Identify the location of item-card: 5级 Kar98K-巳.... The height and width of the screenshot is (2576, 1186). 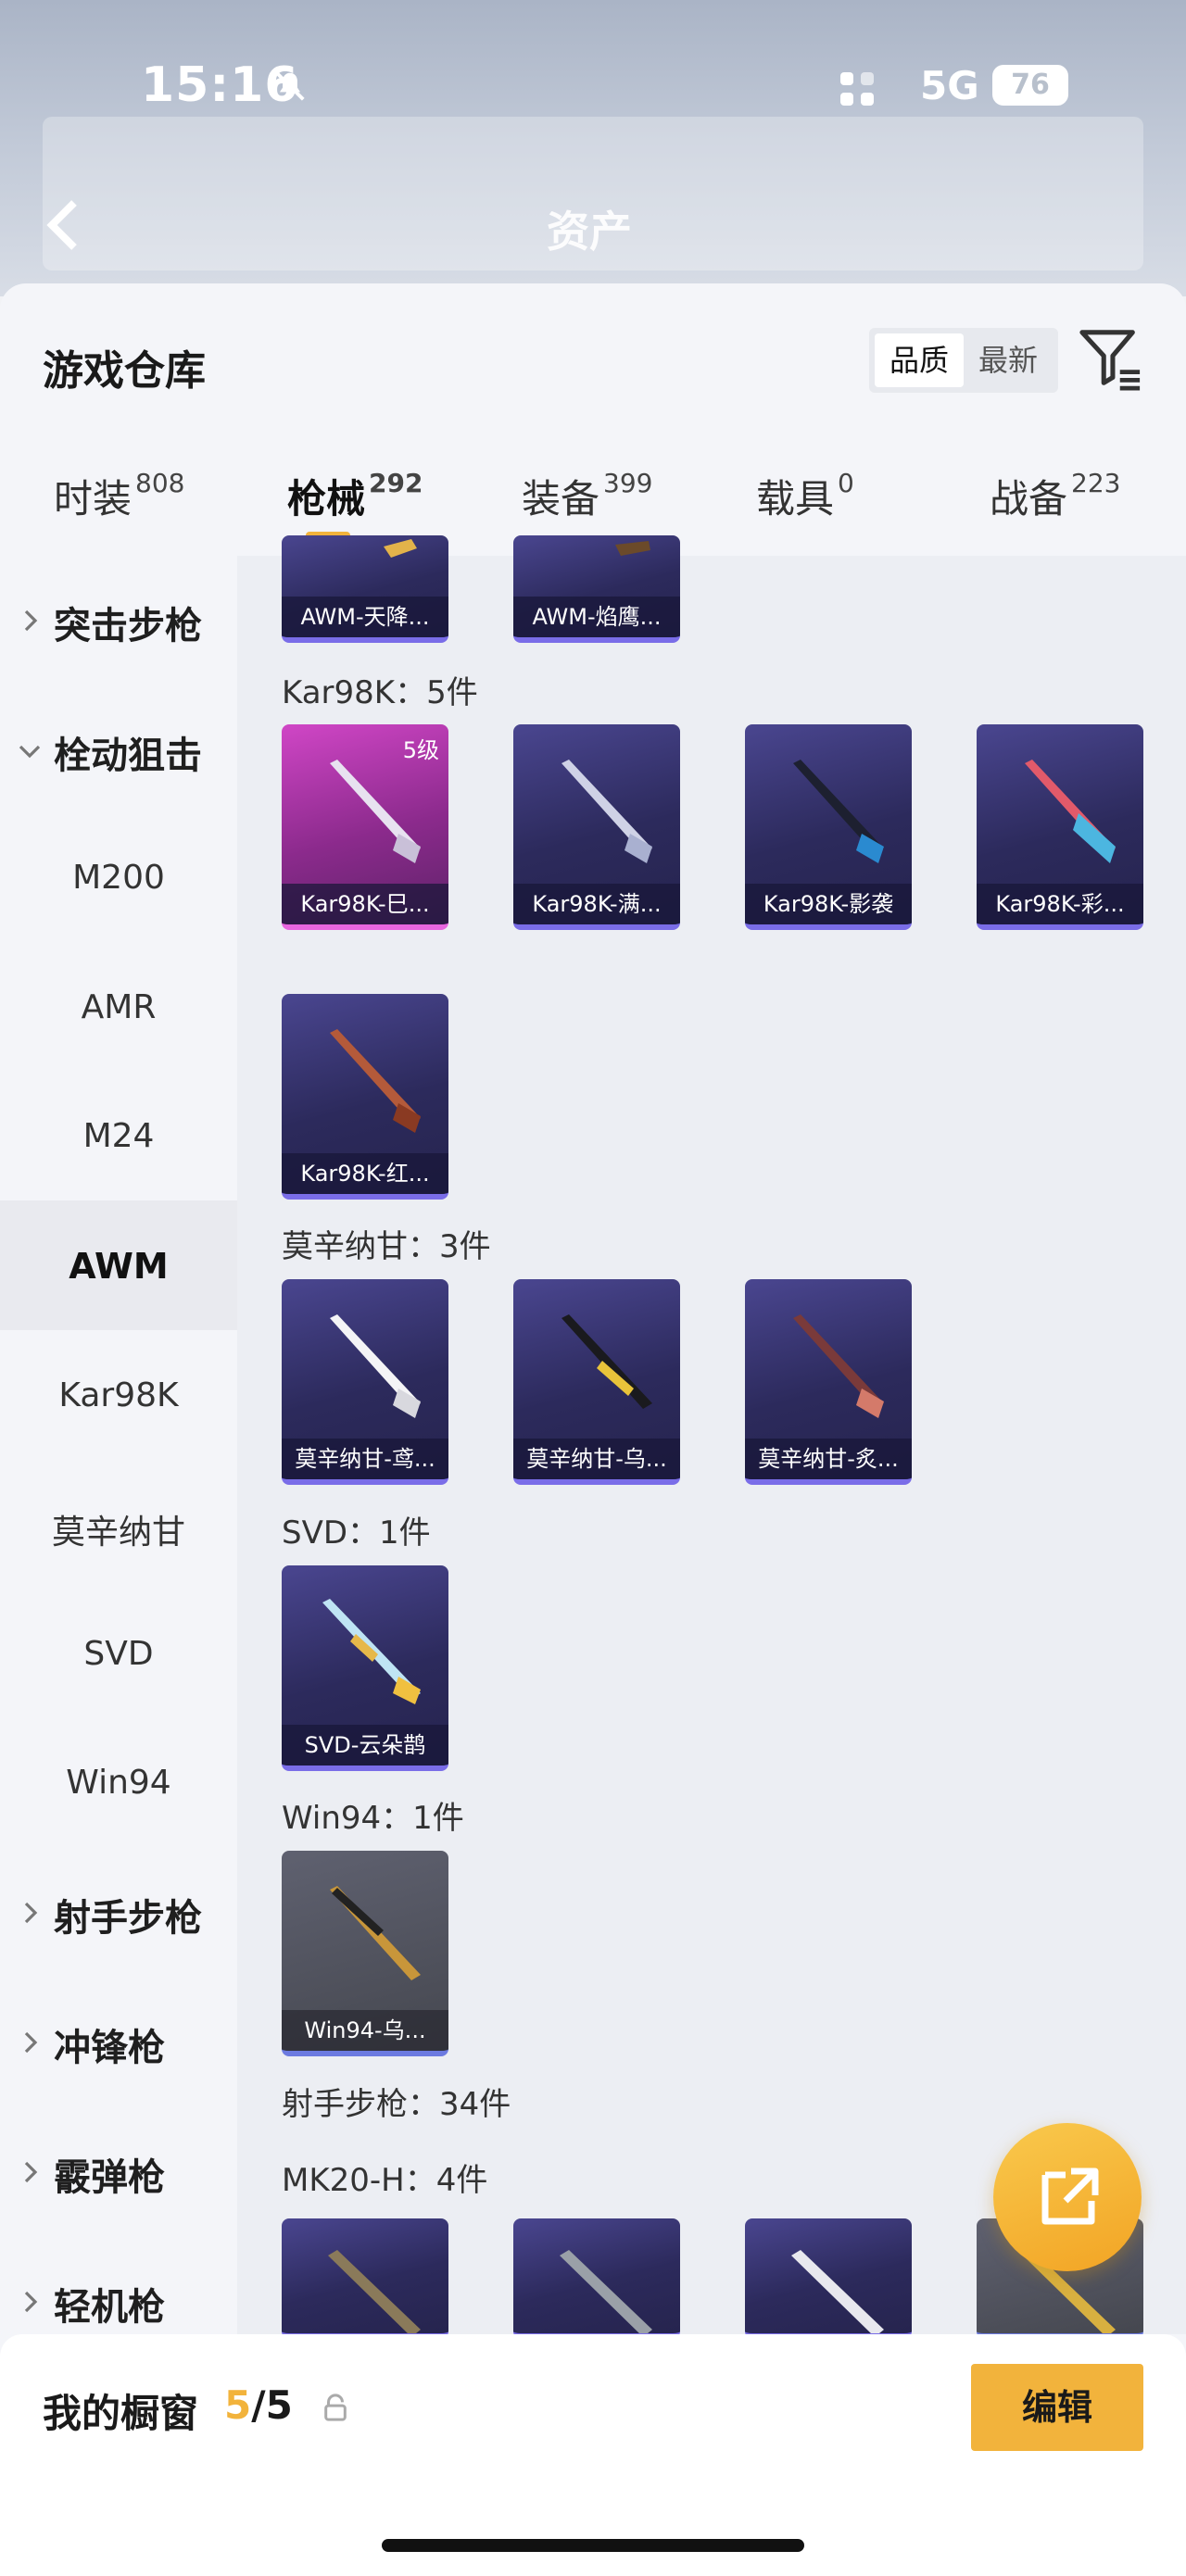
(365, 827).